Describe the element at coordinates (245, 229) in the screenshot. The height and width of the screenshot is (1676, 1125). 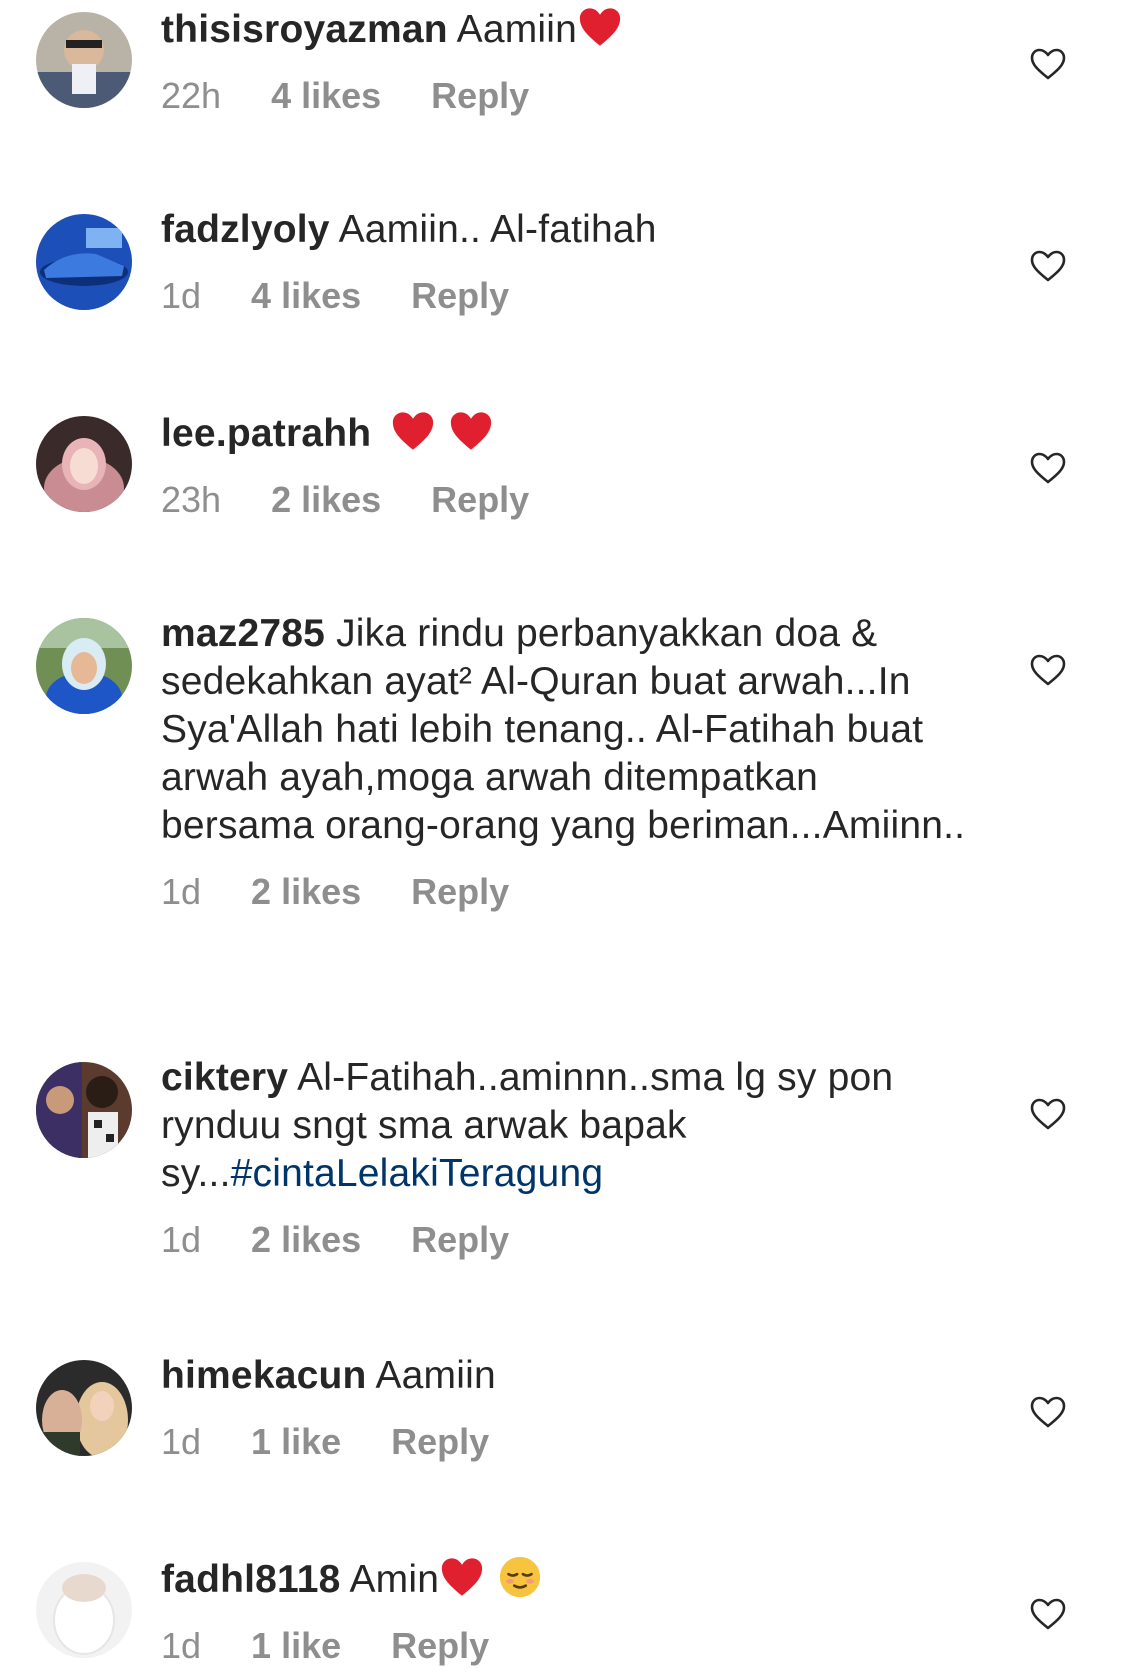
I see `comment-username: fadzlyoly` at that location.